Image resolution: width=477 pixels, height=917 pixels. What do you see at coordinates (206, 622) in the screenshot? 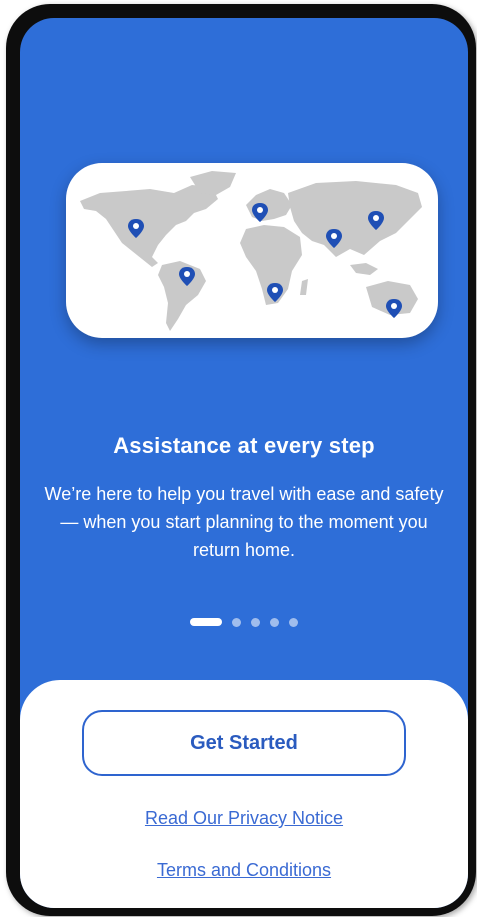
I see `page-indicator-dot-active` at bounding box center [206, 622].